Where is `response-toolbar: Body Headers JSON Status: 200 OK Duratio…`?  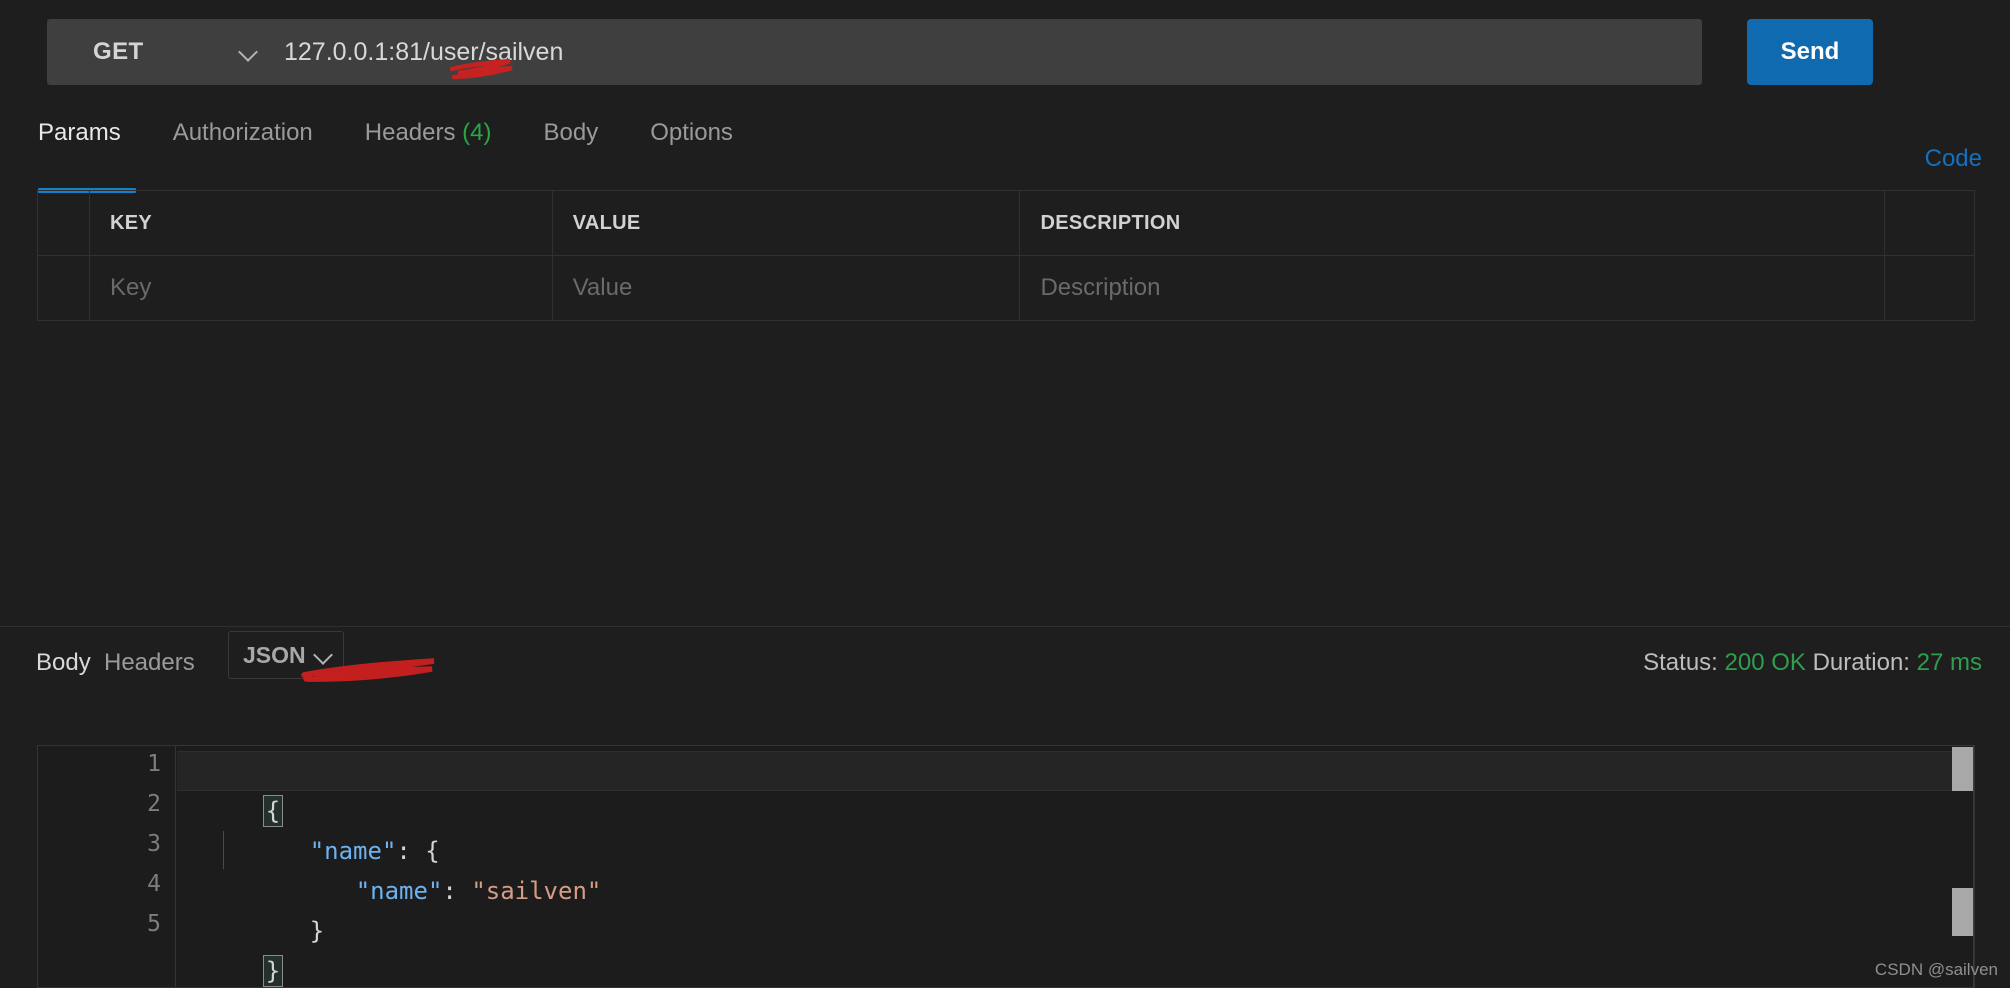 response-toolbar: Body Headers JSON Status: 200 OK Duratio… is located at coordinates (1005, 671).